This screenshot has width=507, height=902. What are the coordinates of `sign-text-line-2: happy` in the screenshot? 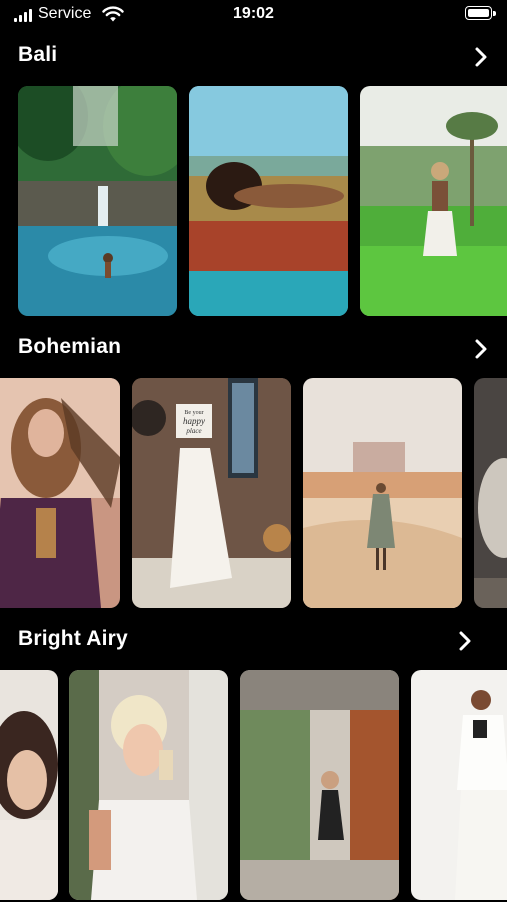 It's located at (194, 421).